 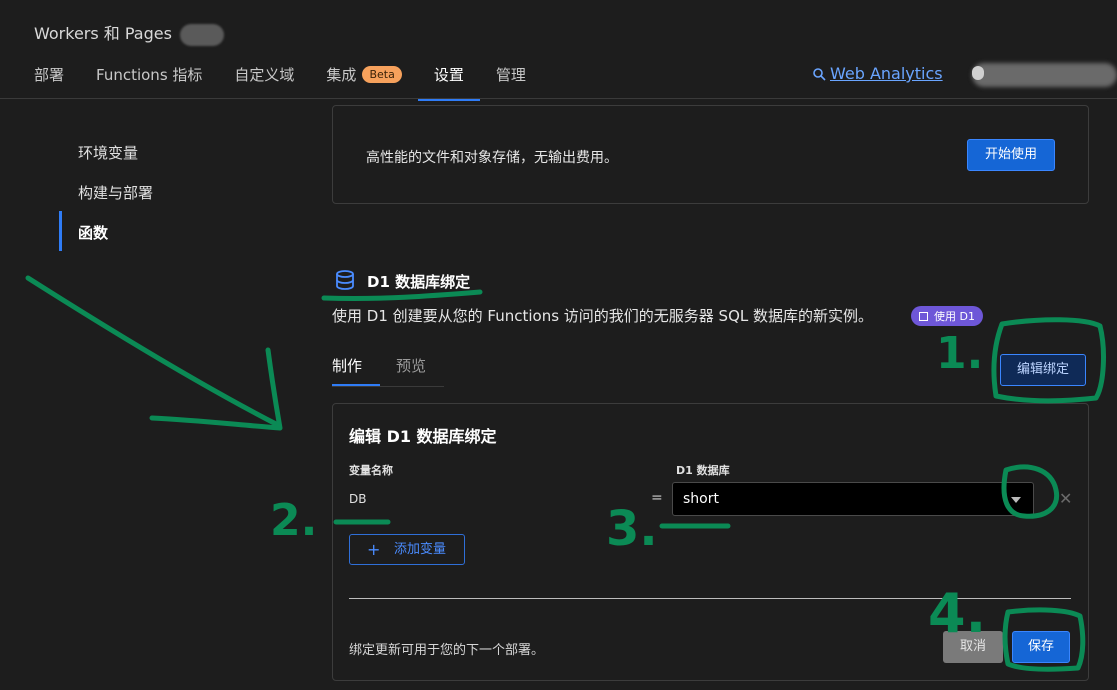 What do you see at coordinates (1065, 498) in the screenshot?
I see `remove-binding-icon: ✕` at bounding box center [1065, 498].